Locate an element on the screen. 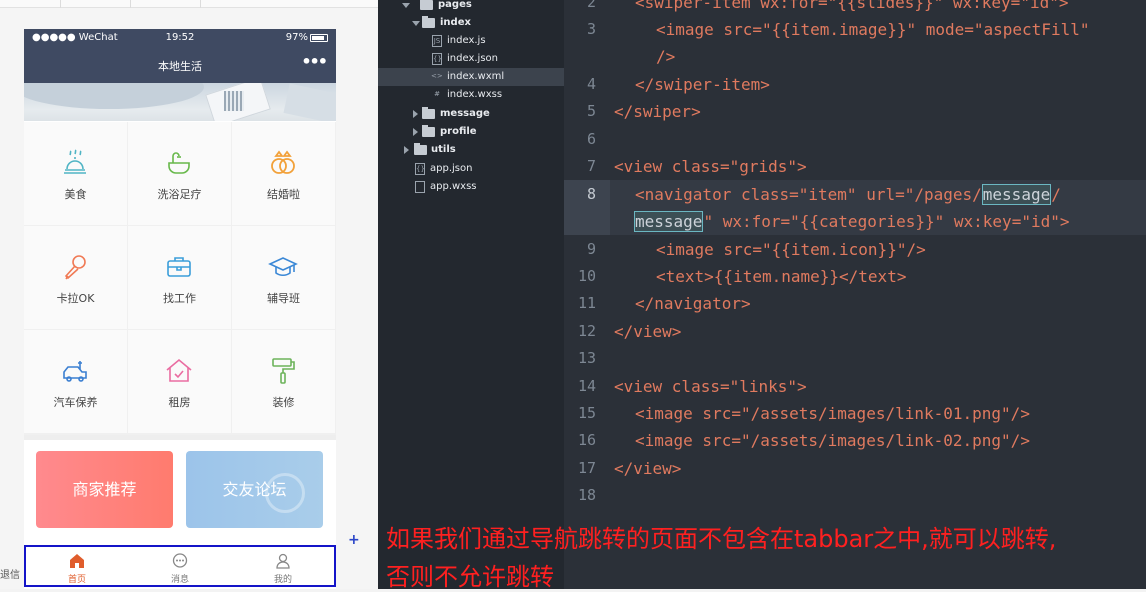 The image size is (1146, 592). grid-item-bath: 洗浴足疗 is located at coordinates (179, 173).